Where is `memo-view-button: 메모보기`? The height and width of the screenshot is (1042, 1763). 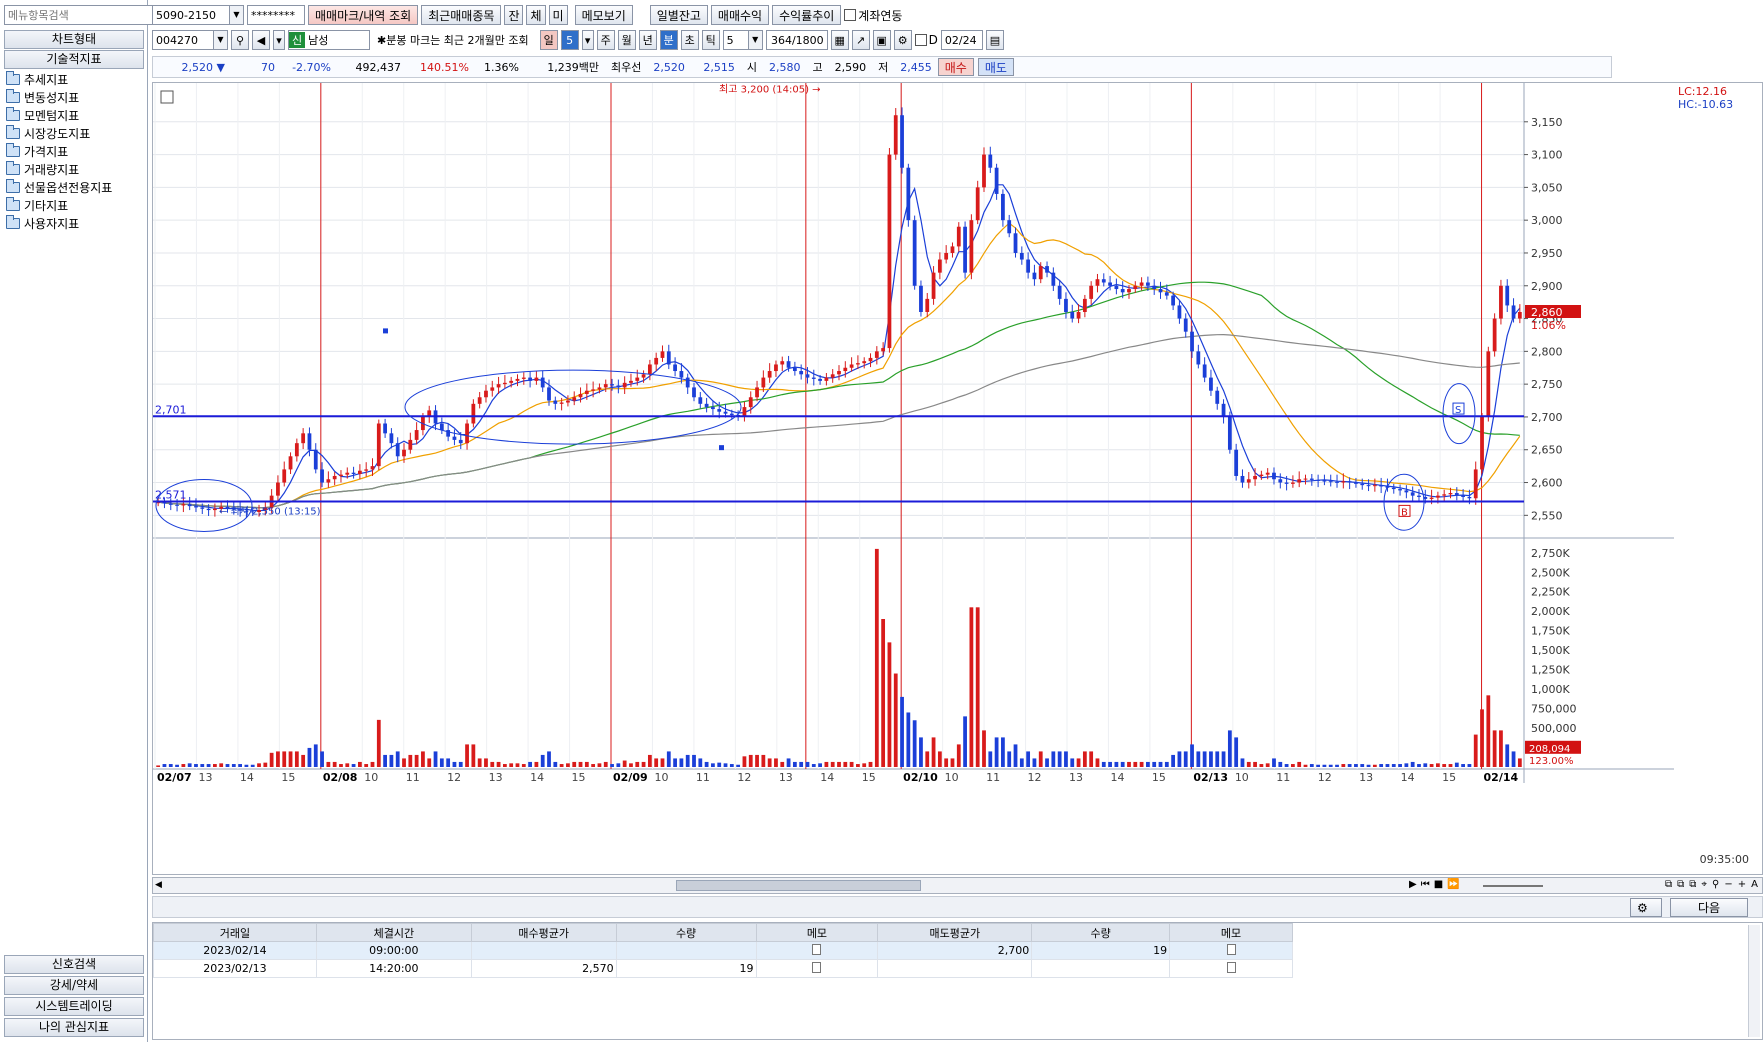
memo-view-button: 메모보기 is located at coordinates (603, 15).